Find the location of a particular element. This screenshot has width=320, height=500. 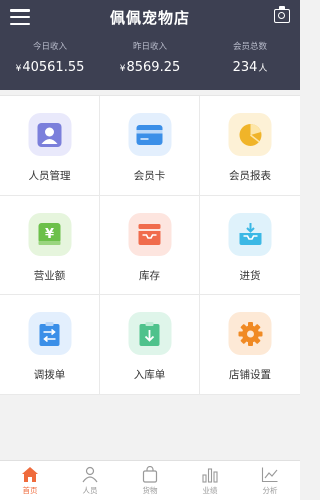

nav-label: 业绩 is located at coordinates (210, 490).